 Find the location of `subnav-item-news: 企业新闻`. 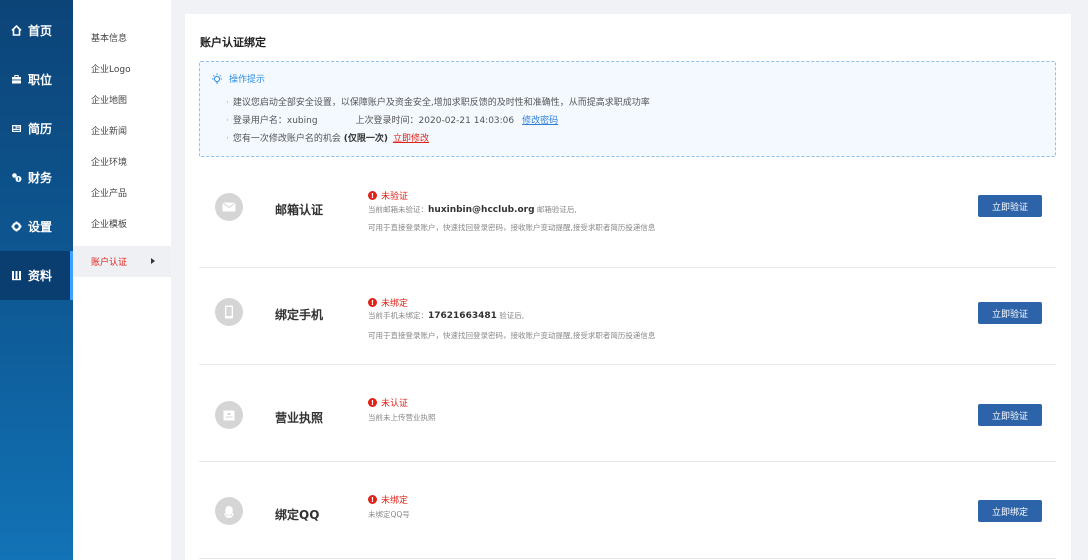

subnav-item-news: 企业新闻 is located at coordinates (122, 130).